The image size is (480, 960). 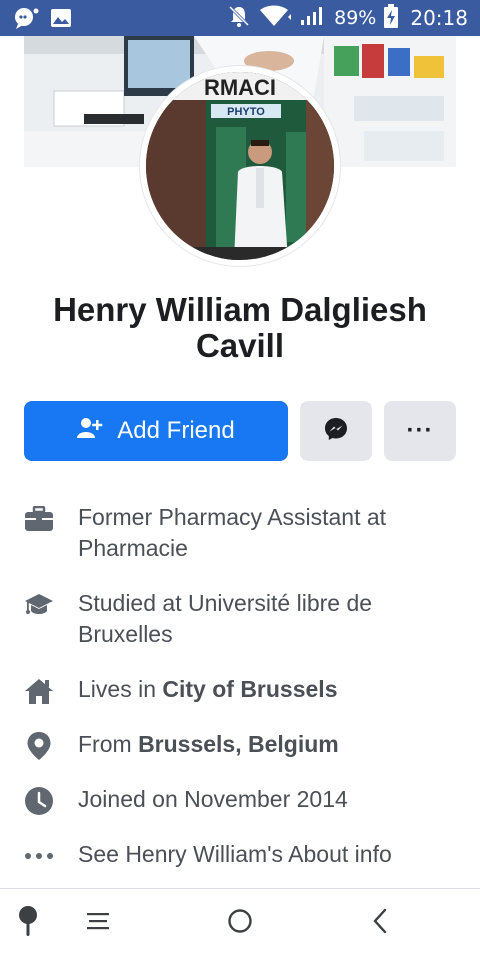 What do you see at coordinates (240, 166) in the screenshot?
I see `avatar: RMACI PHYTO` at bounding box center [240, 166].